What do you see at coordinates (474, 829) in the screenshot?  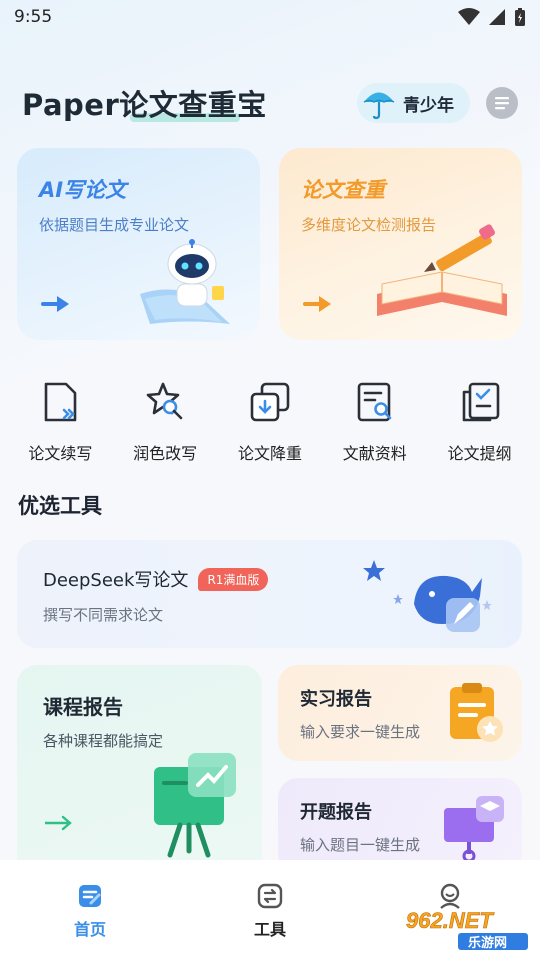 I see `graduation-board-icon` at bounding box center [474, 829].